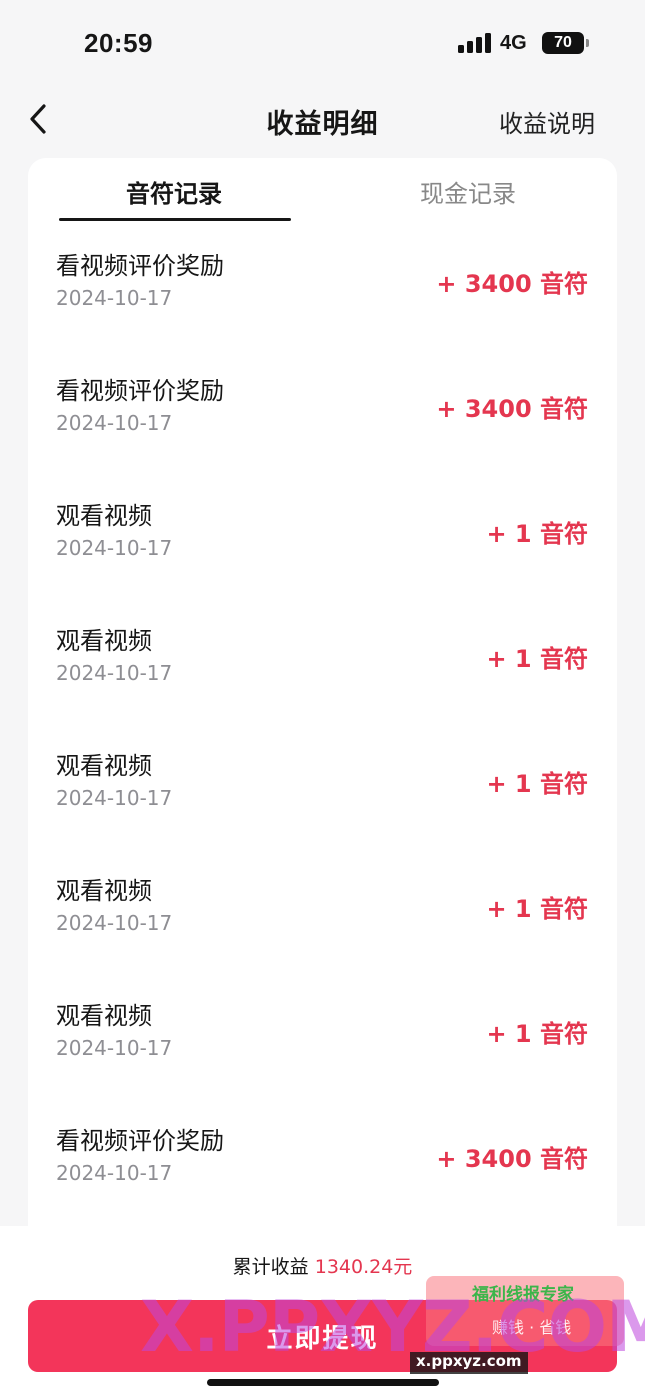  I want to click on bottom-bar: 累计收益 1340.24元 立即提现, so click(322, 1312).